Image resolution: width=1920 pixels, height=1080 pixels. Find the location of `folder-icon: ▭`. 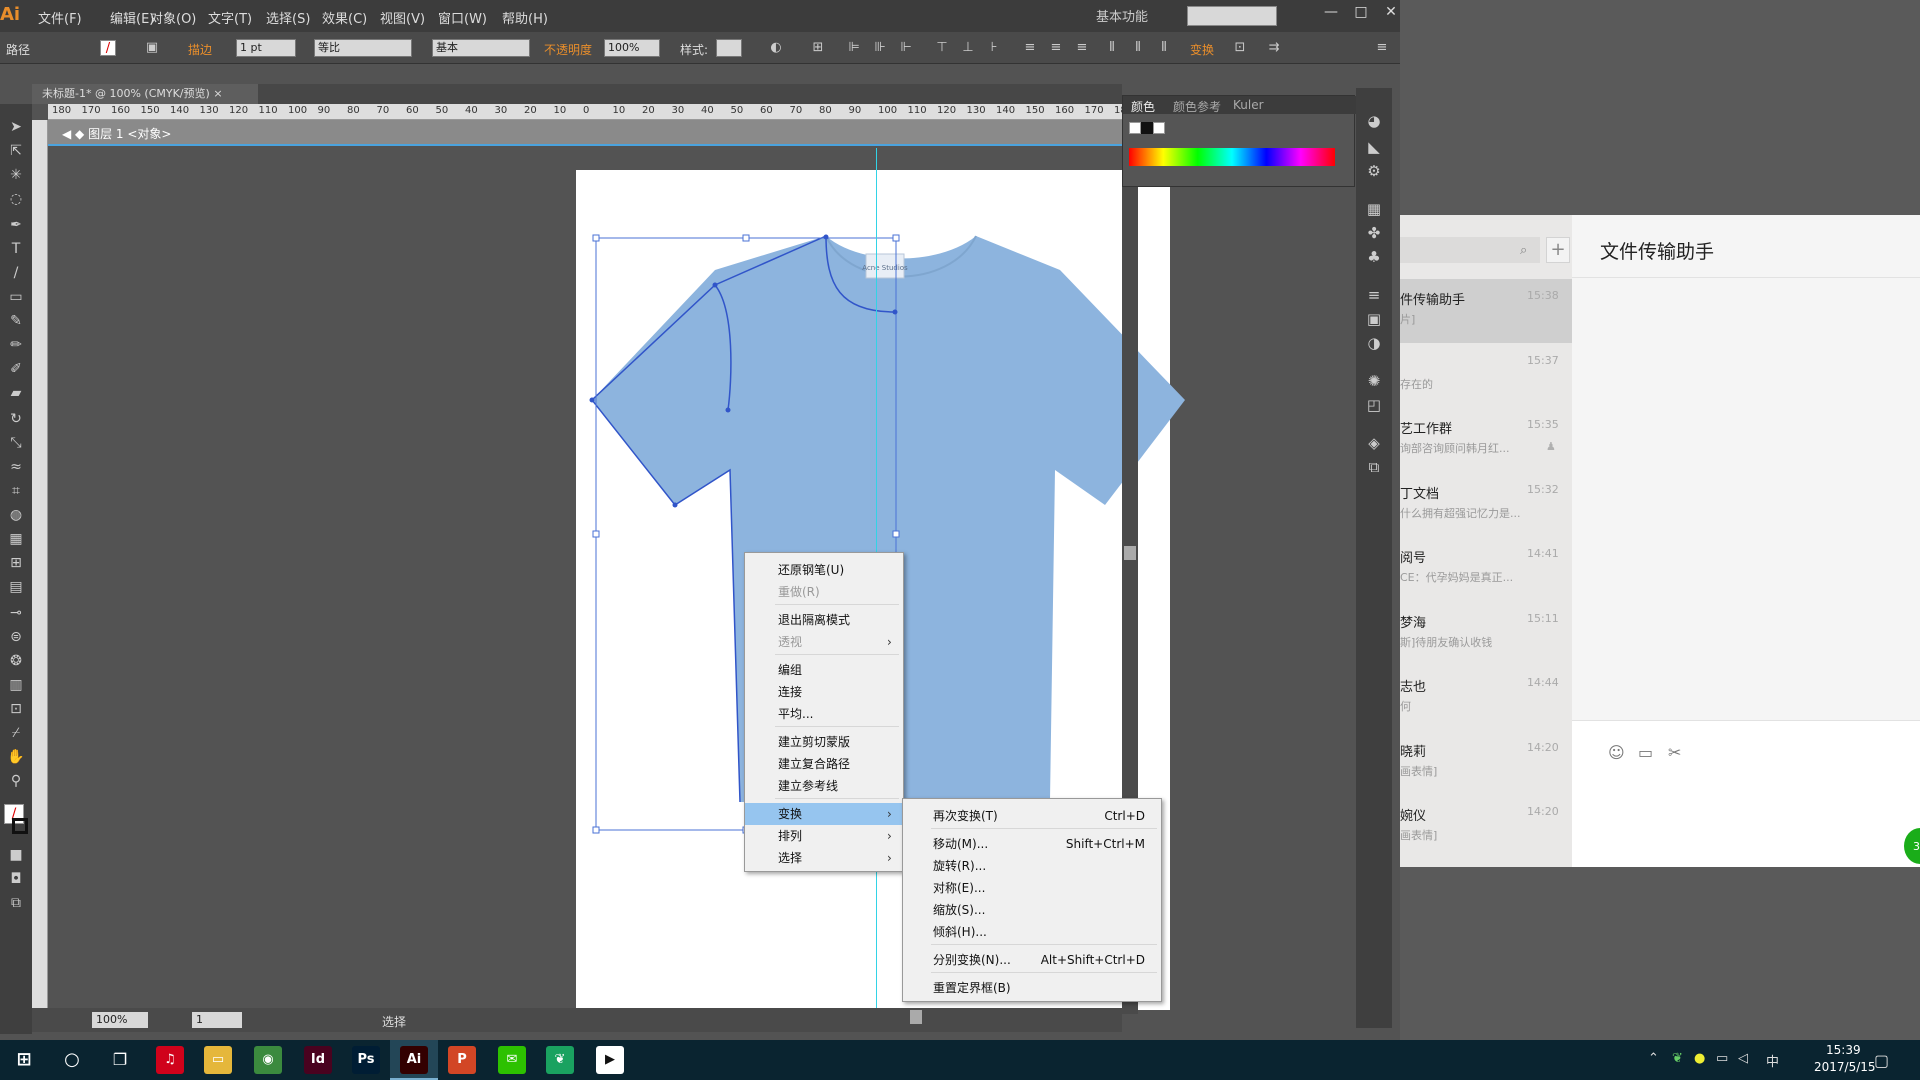

folder-icon: ▭ is located at coordinates (1645, 752).